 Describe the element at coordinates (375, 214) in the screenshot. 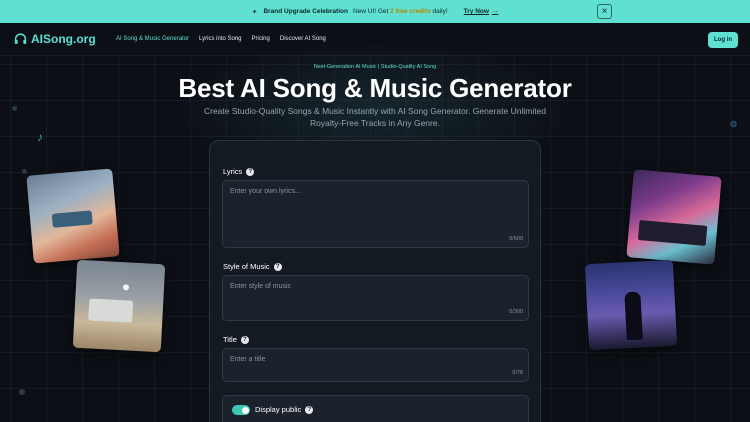

I see `lyrics-input: Enter your own lyrics... 0/600` at that location.